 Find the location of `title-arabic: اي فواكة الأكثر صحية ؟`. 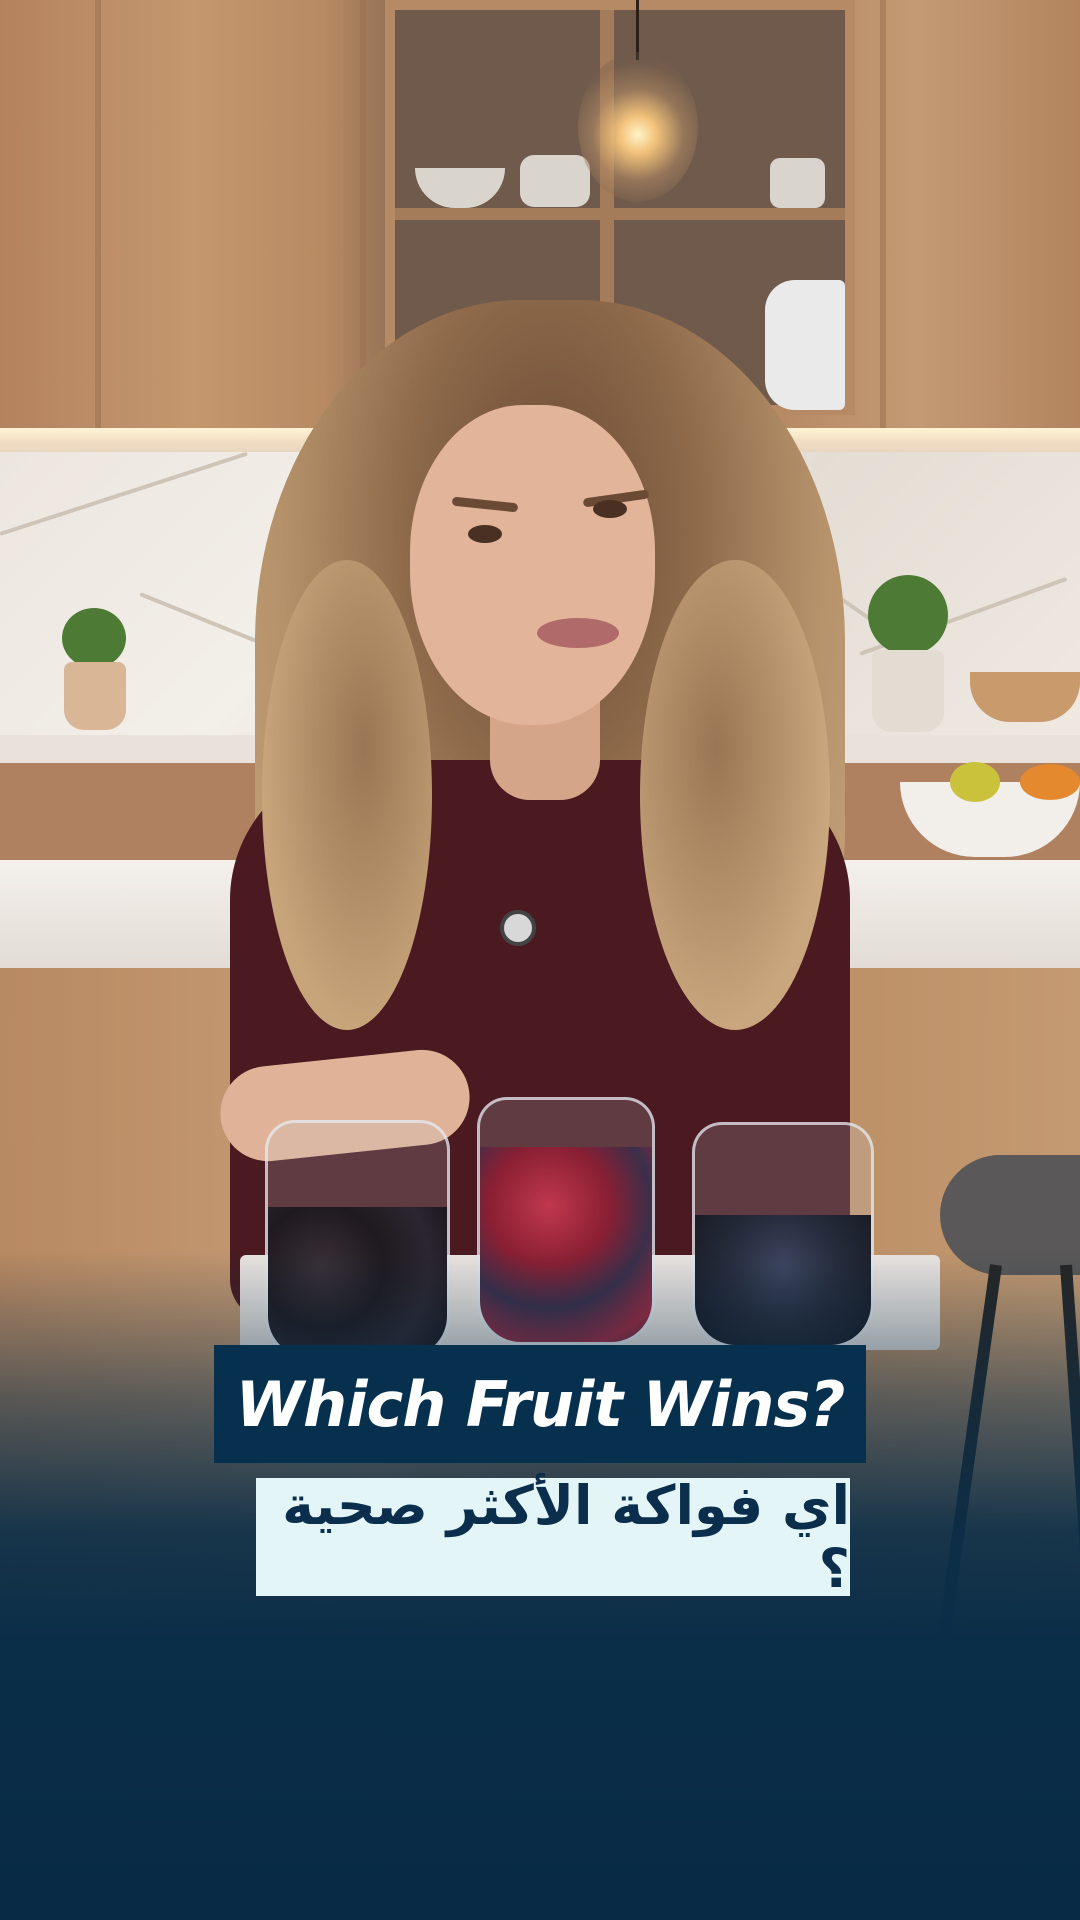

title-arabic: اي فواكة الأكثر صحية ؟ is located at coordinates (553, 1537).